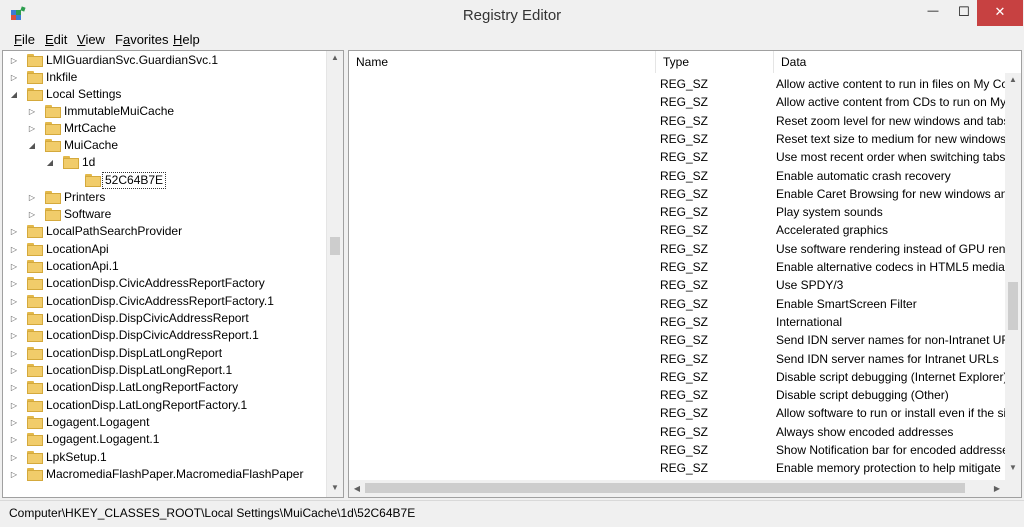  I want to click on menu-help: Help, so click(186, 39).